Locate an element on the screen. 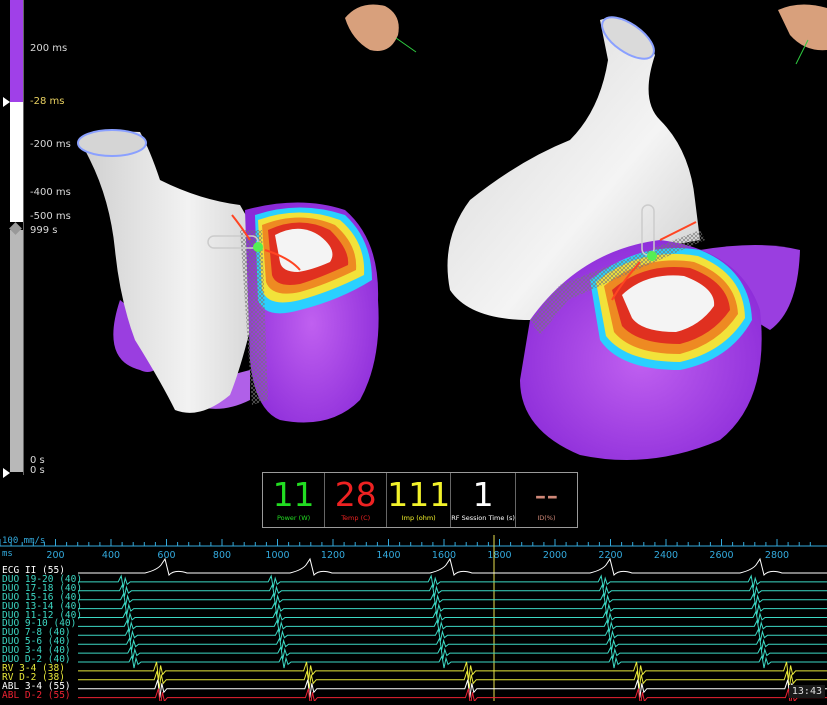 This screenshot has height=705, width=827. session-time-value: 1 is located at coordinates (483, 494).